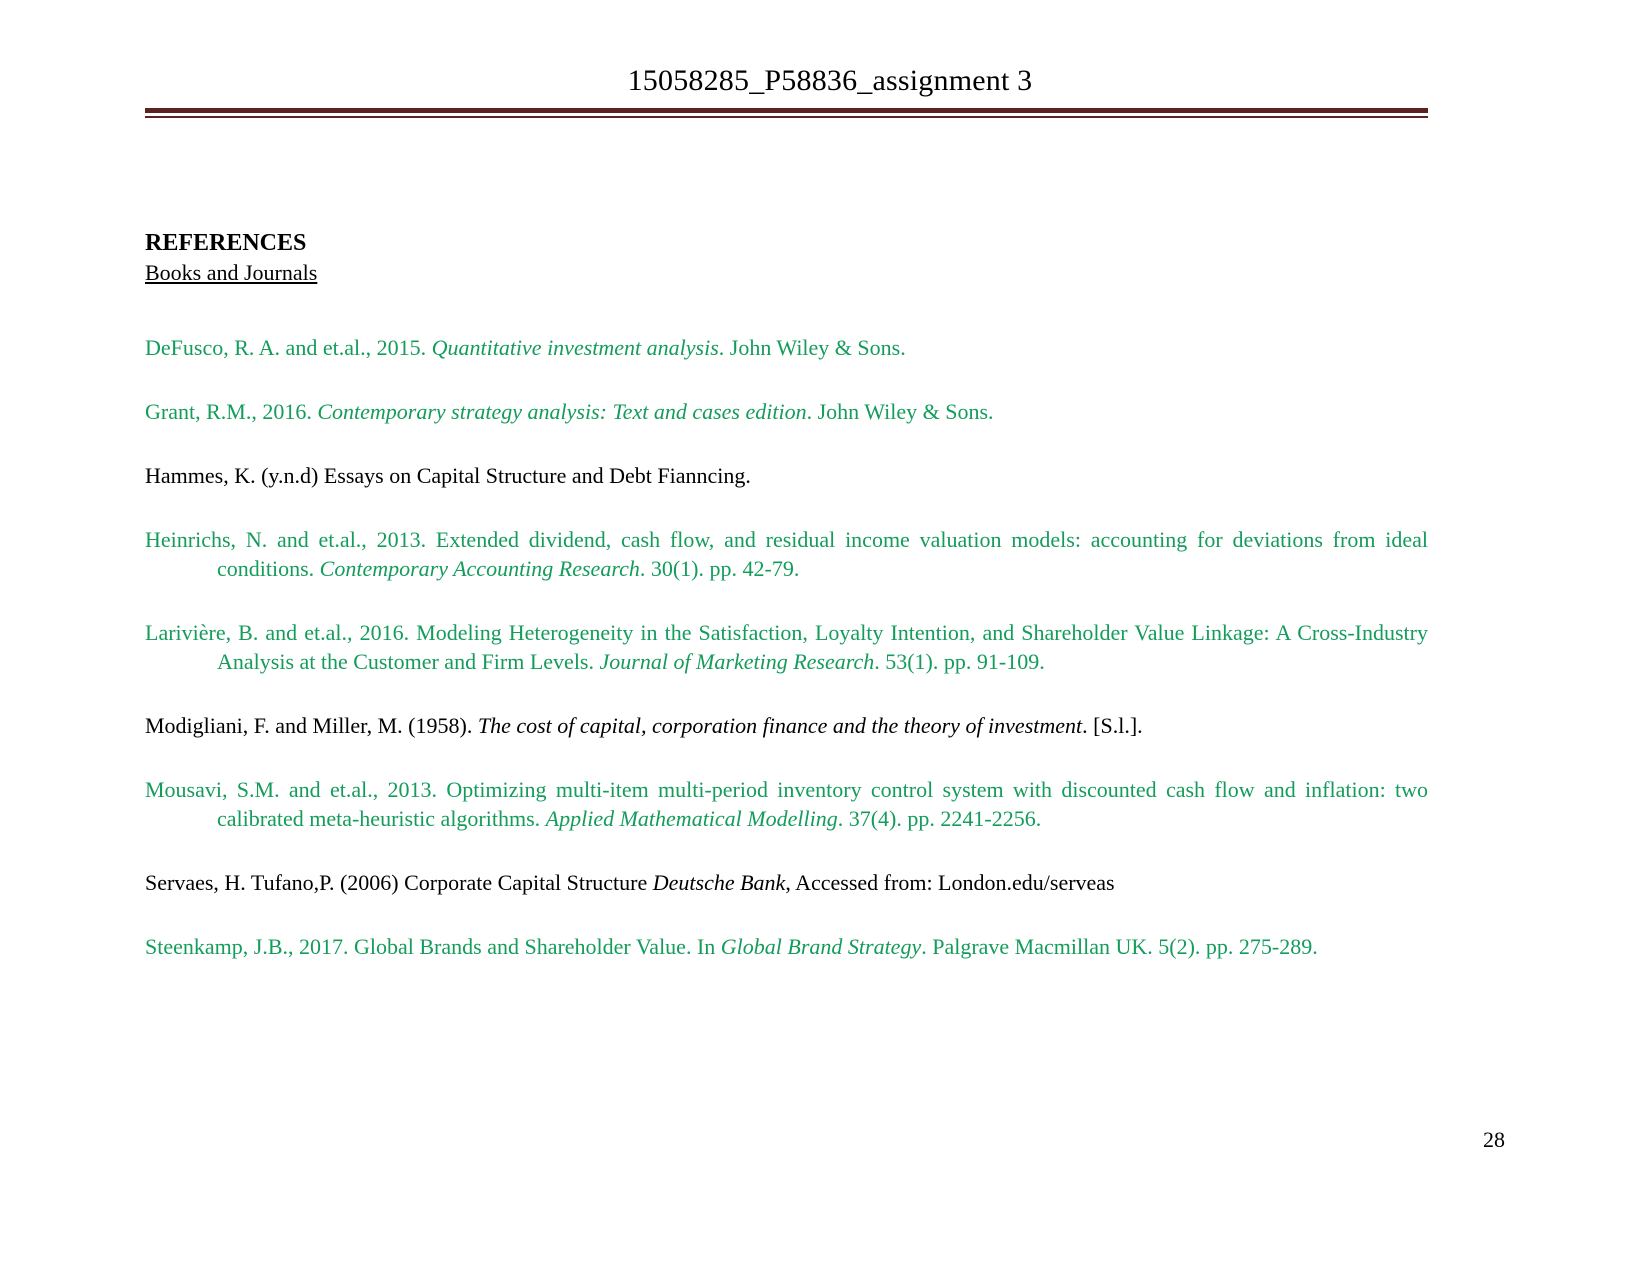 Image resolution: width=1650 pixels, height=1275 pixels. I want to click on reference-text: DeFusco, R. A. and et.al., 2015., so click(288, 347).